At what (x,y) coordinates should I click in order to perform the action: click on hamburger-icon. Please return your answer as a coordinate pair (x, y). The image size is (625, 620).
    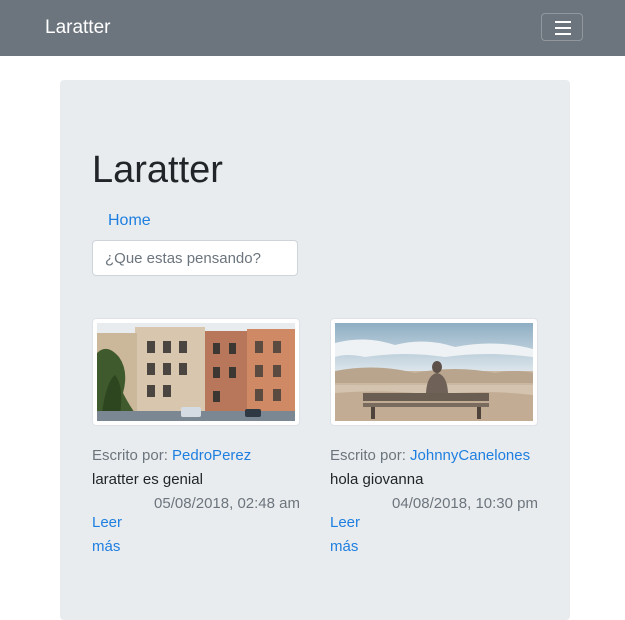
    Looking at the image, I should click on (563, 28).